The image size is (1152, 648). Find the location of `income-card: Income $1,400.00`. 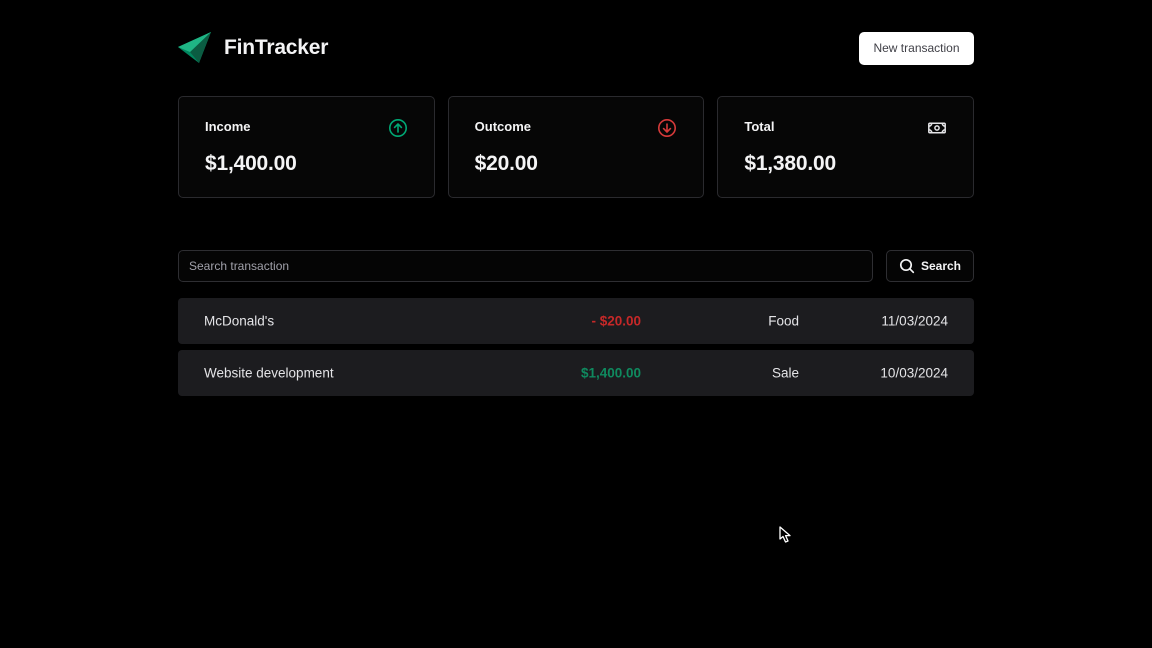

income-card: Income $1,400.00 is located at coordinates (306, 147).